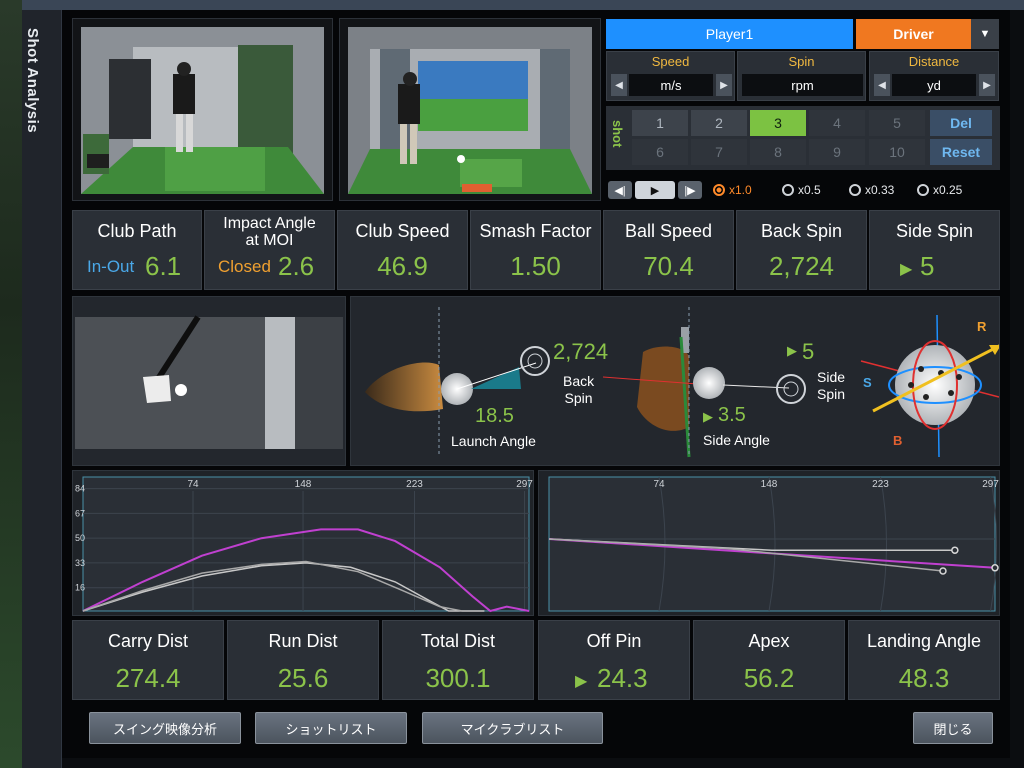 The height and width of the screenshot is (768, 1024). I want to click on distance-next-icon: ▶, so click(987, 85).